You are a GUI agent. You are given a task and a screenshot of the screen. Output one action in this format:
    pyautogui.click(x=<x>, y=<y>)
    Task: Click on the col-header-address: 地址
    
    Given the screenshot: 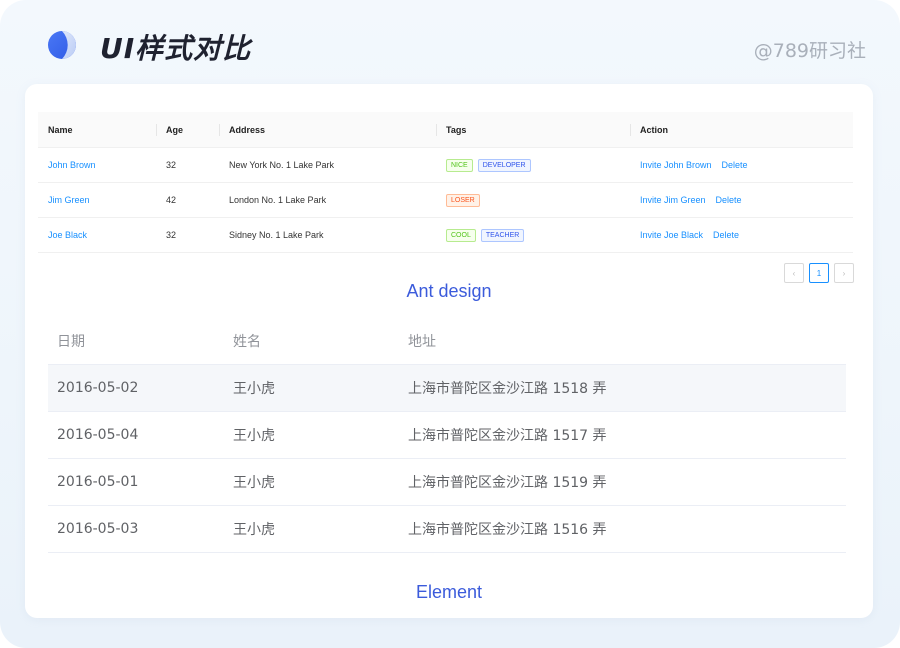 What is the action you would take?
    pyautogui.click(x=422, y=342)
    